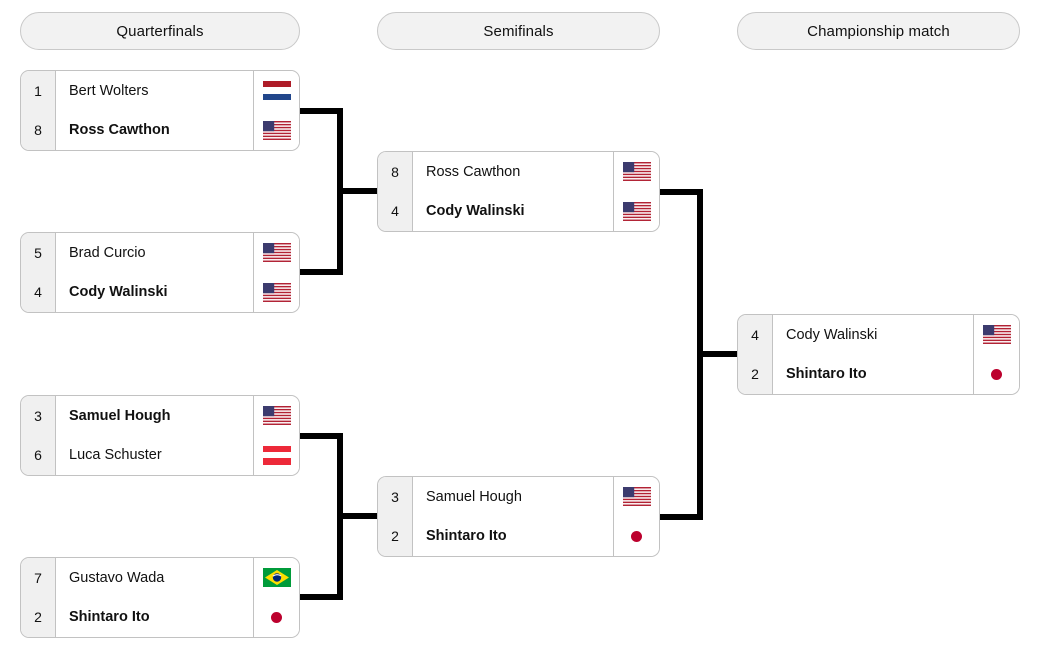 Image resolution: width=1041 pixels, height=655 pixels. I want to click on match-slot: 5 Brad Curcio, so click(160, 252).